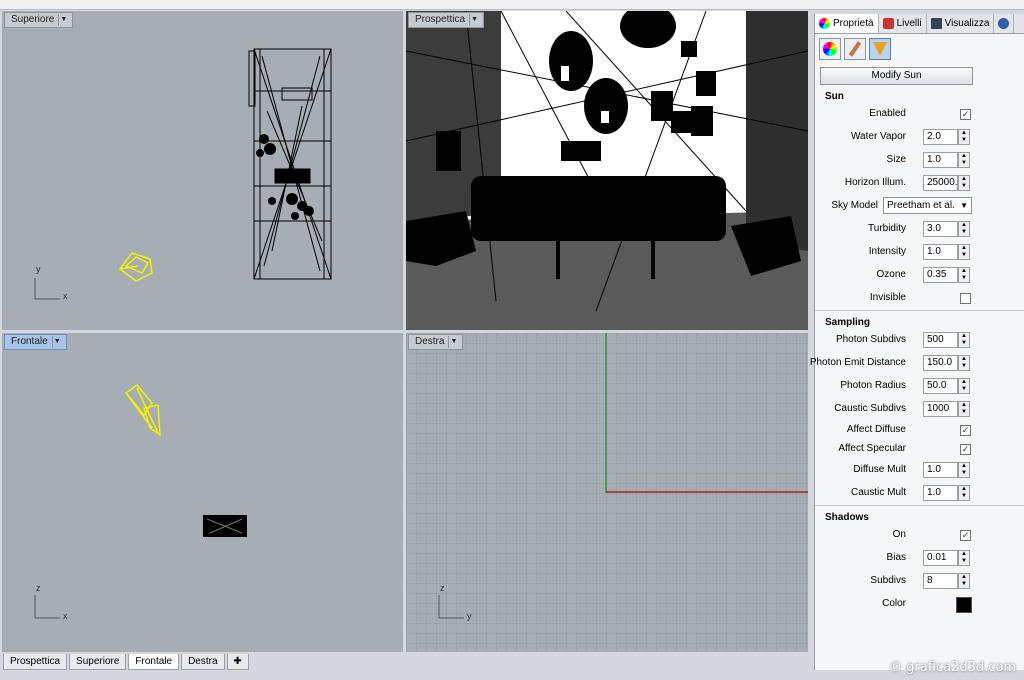 This screenshot has width=1024, height=680. What do you see at coordinates (919, 137) in the screenshot?
I see `water-vapor-row: Water Vapor 2.0 ▲ ▼` at bounding box center [919, 137].